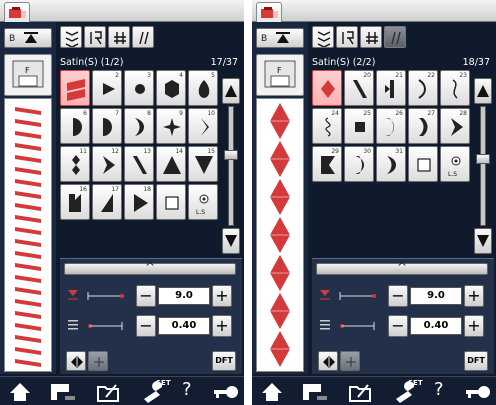  Describe the element at coordinates (203, 164) in the screenshot. I see `stitch-cell: 15` at that location.